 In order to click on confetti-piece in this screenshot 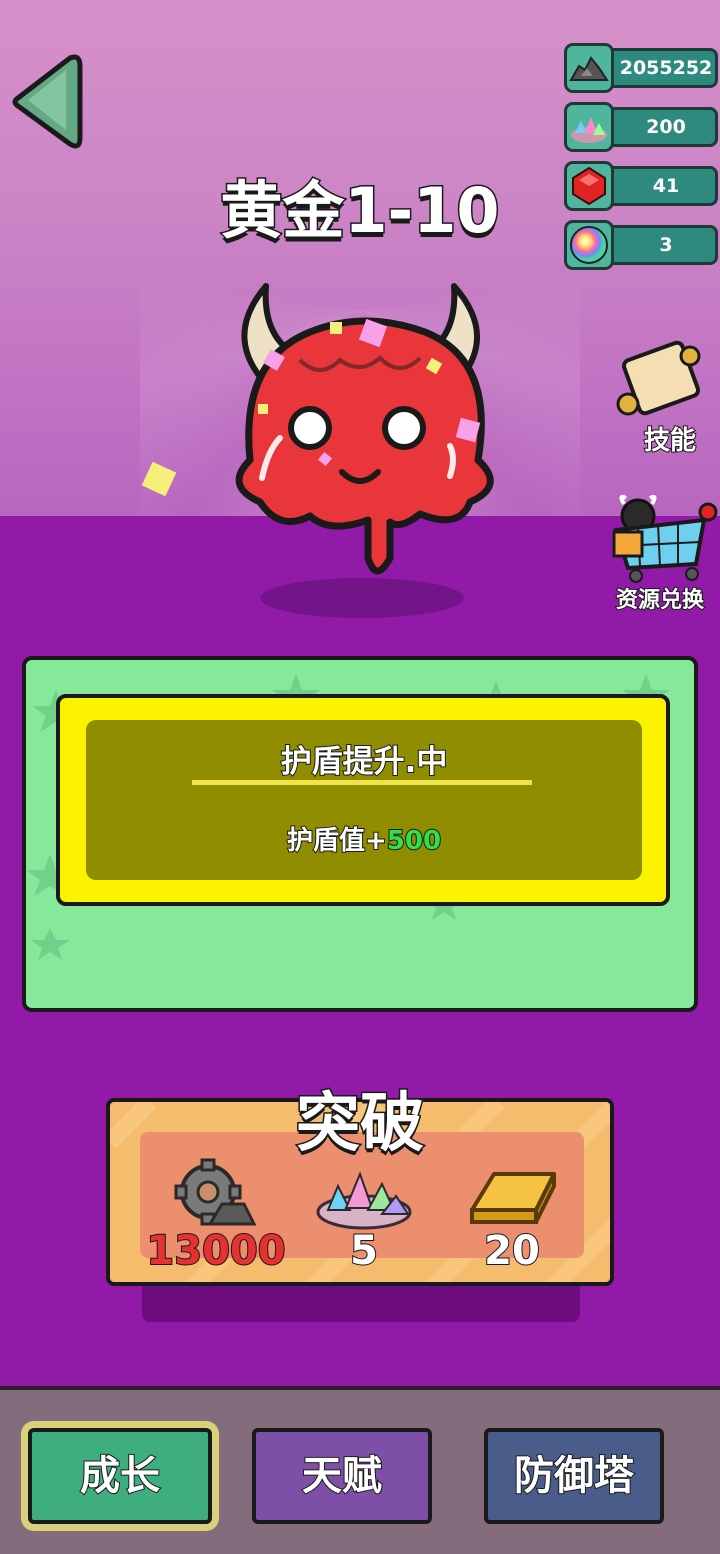, I will do `click(159, 479)`.